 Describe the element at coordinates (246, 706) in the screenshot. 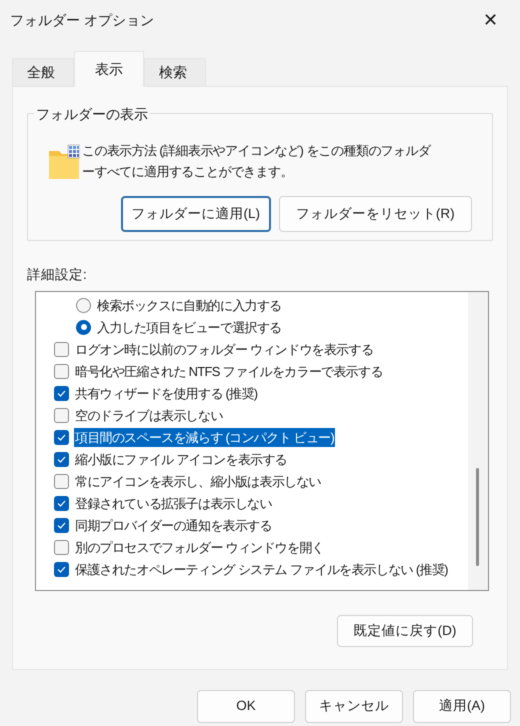

I see `dialog-button: OK` at that location.